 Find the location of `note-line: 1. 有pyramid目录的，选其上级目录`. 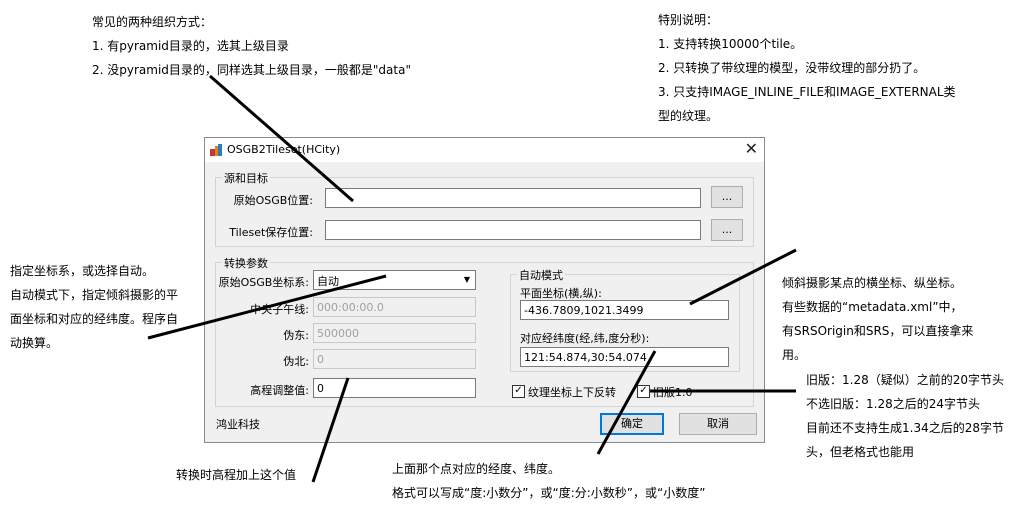

note-line: 1. 有pyramid目录的，选其上级目录 is located at coordinates (190, 46).